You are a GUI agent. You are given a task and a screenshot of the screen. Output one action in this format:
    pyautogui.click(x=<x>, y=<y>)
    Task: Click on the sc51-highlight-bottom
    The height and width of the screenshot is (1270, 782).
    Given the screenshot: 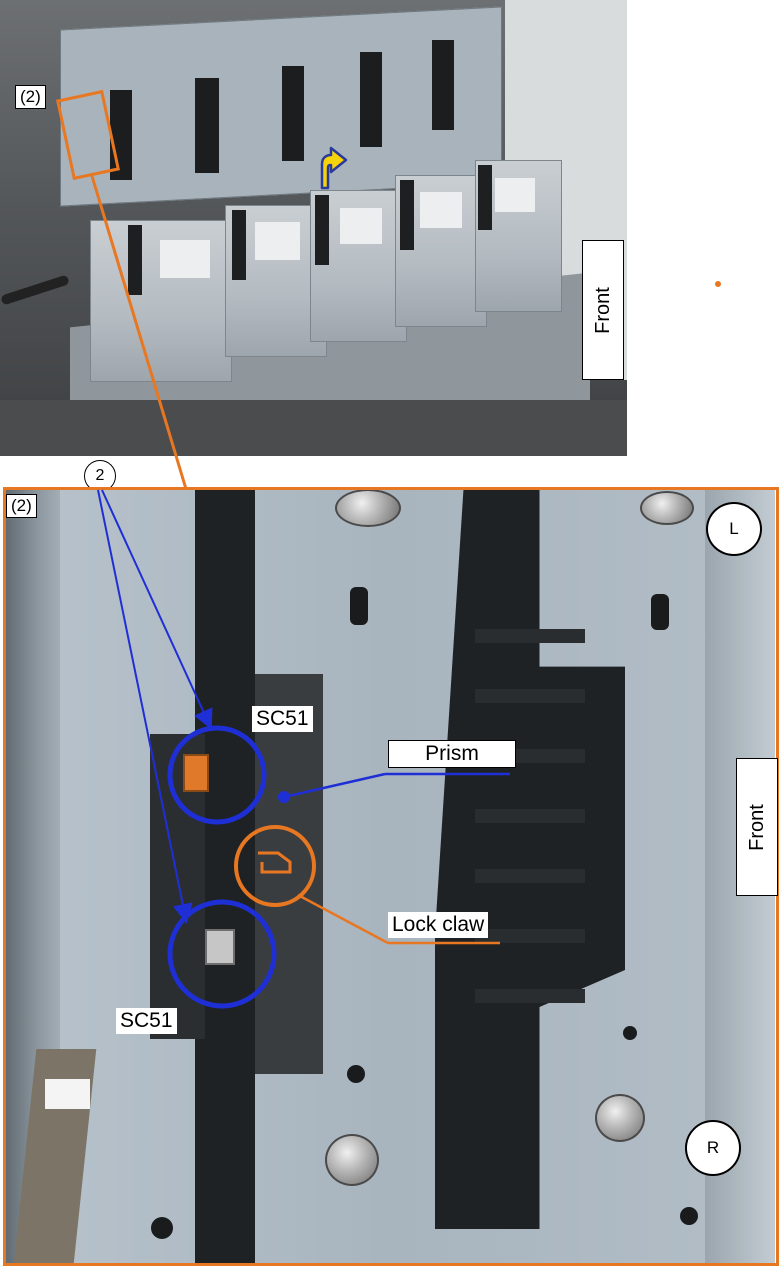 What is the action you would take?
    pyautogui.click(x=222, y=954)
    